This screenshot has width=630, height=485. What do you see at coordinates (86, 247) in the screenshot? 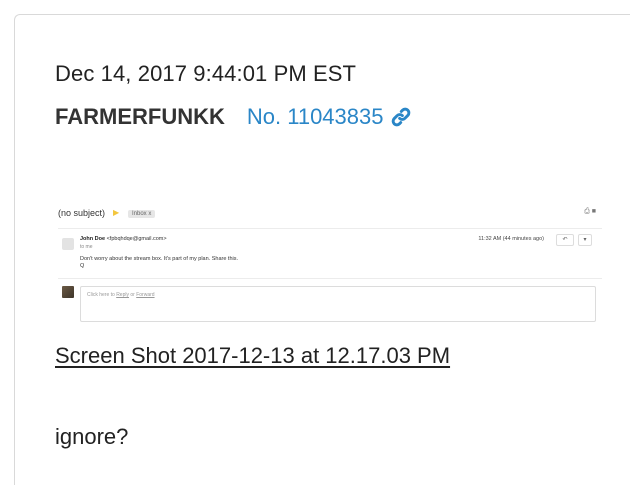
I see `email-recipient: to me` at bounding box center [86, 247].